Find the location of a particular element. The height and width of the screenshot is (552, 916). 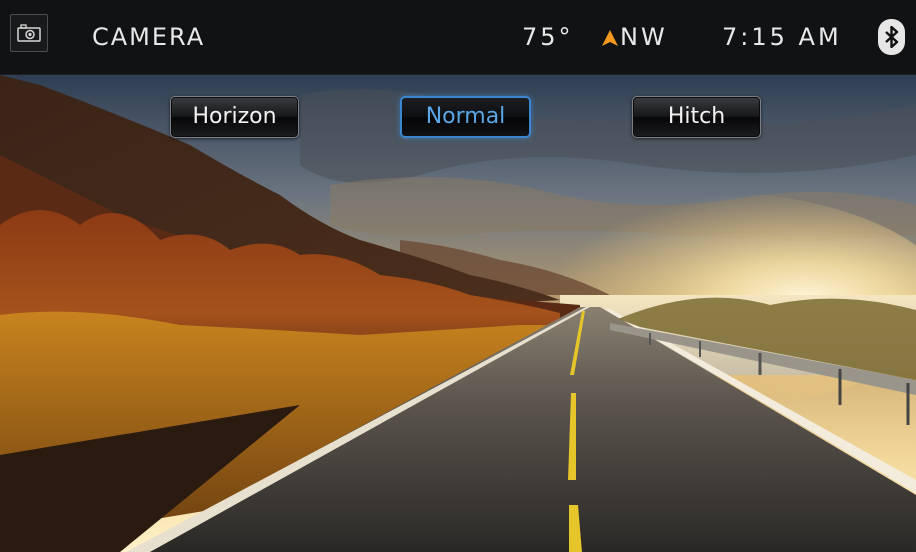

camera-icon is located at coordinates (29, 33).